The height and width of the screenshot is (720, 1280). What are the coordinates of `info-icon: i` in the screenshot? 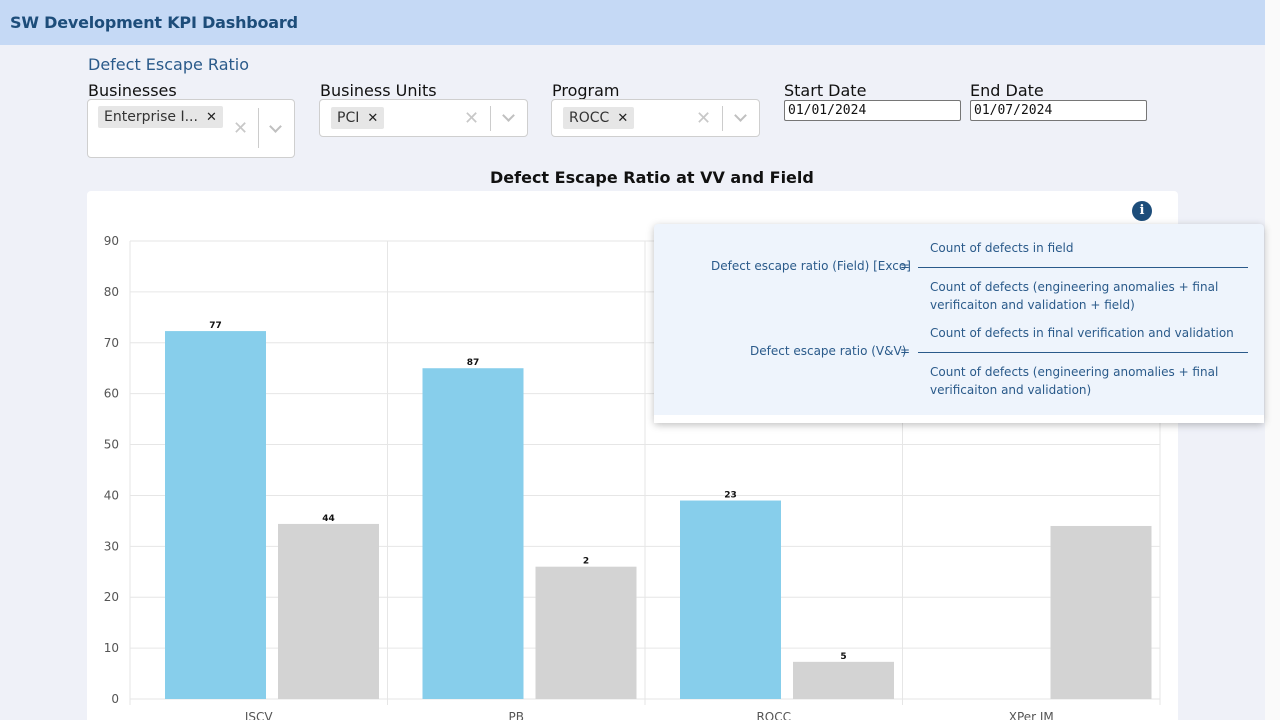 It's located at (1142, 211).